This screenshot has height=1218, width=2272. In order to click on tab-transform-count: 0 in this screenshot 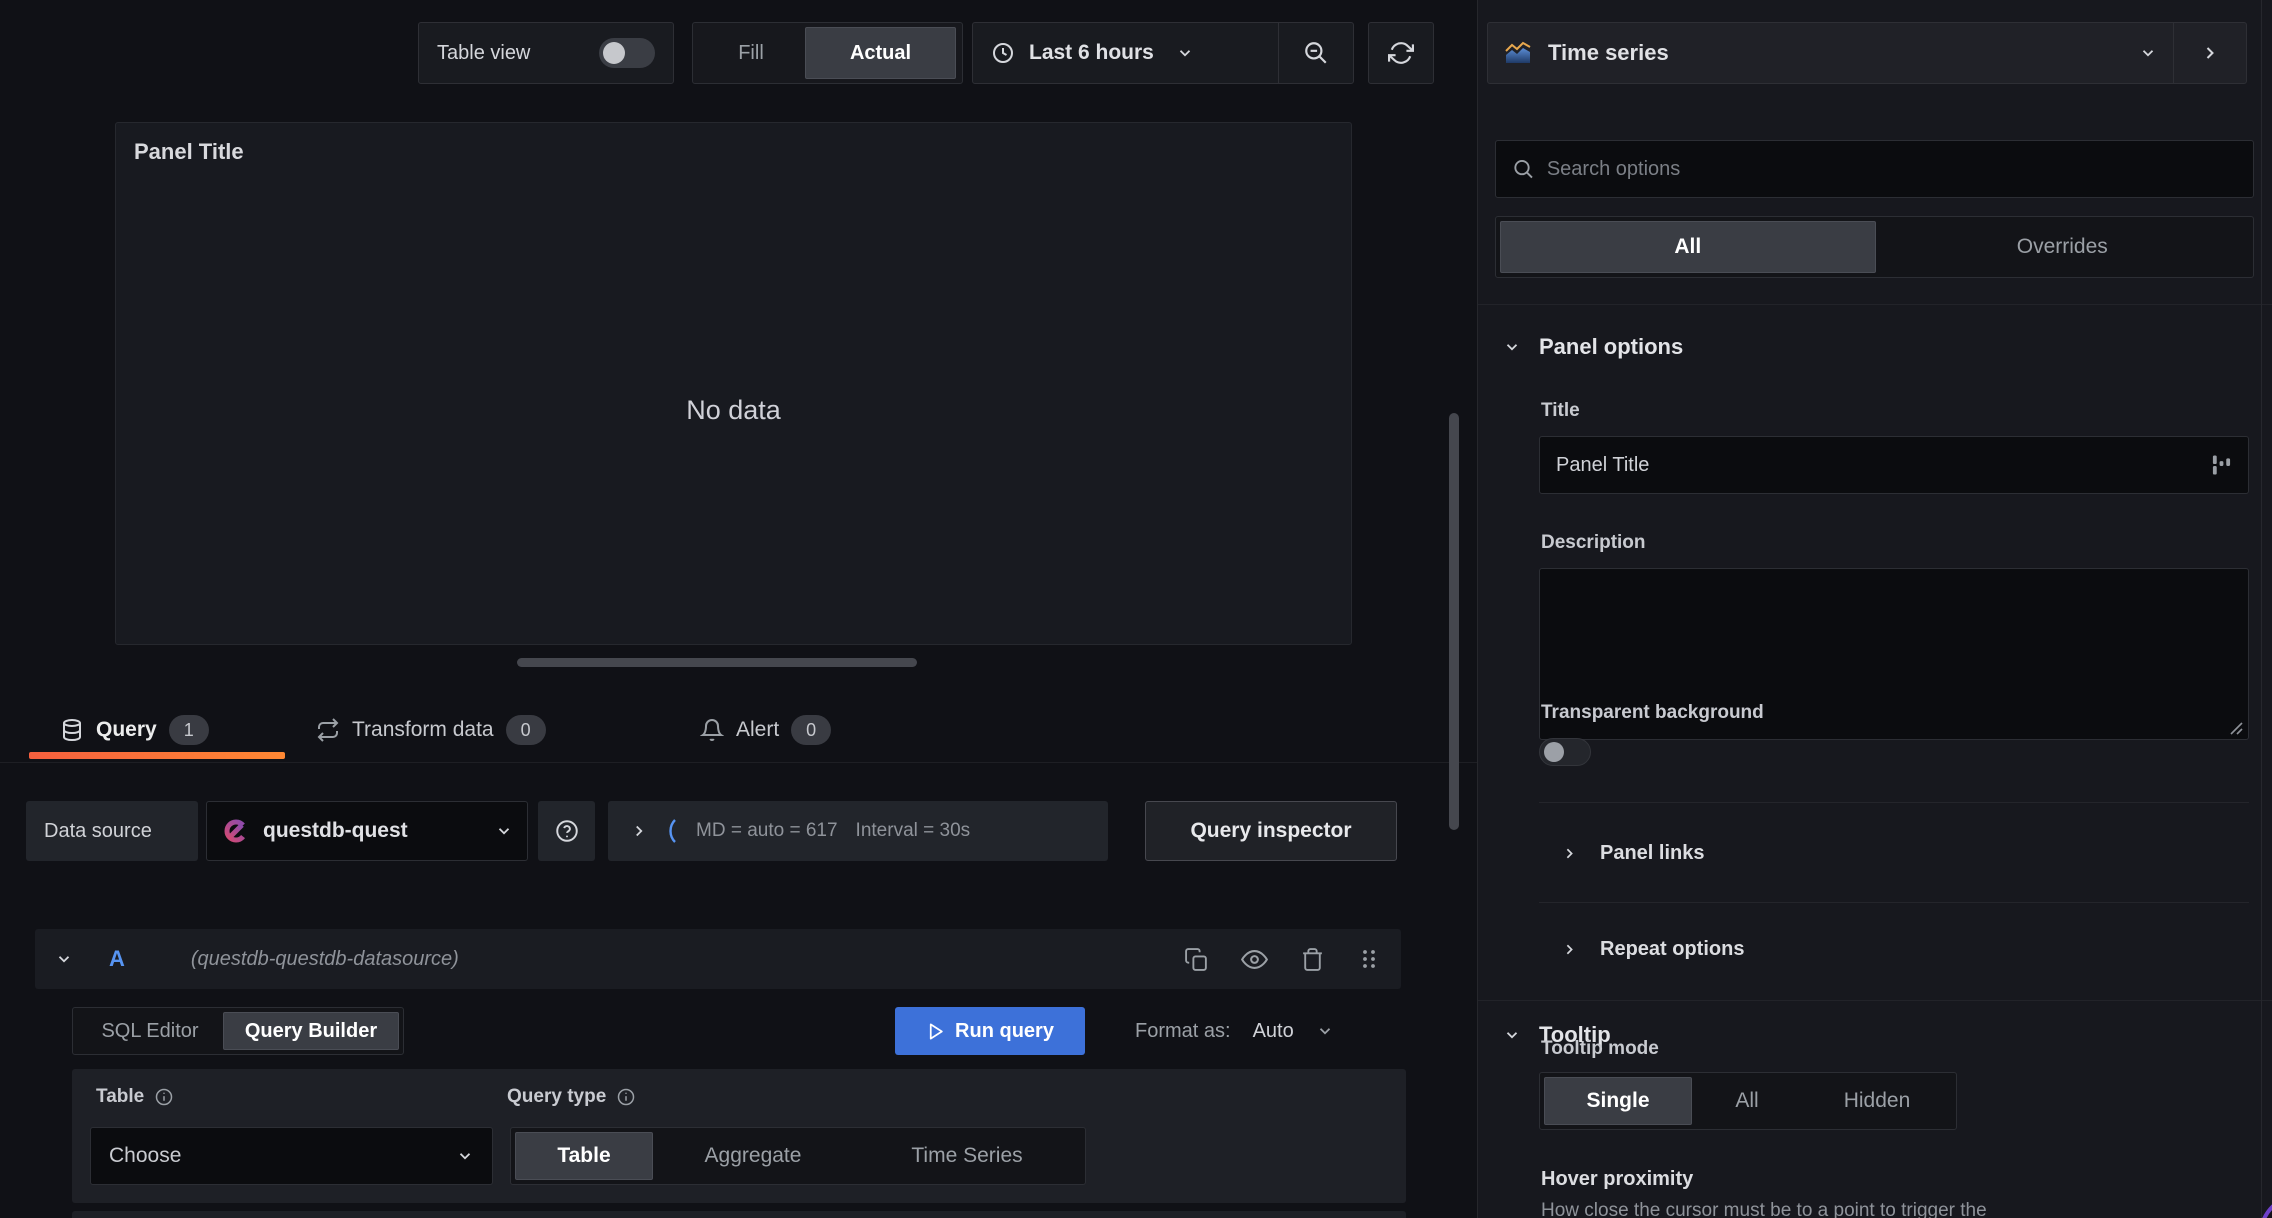, I will do `click(525, 730)`.